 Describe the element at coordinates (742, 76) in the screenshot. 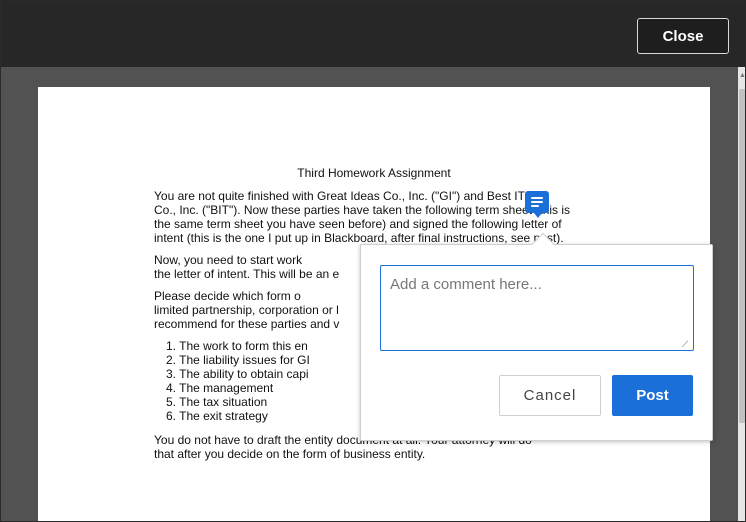

I see `scroll-up-arrow-icon: ▲` at that location.